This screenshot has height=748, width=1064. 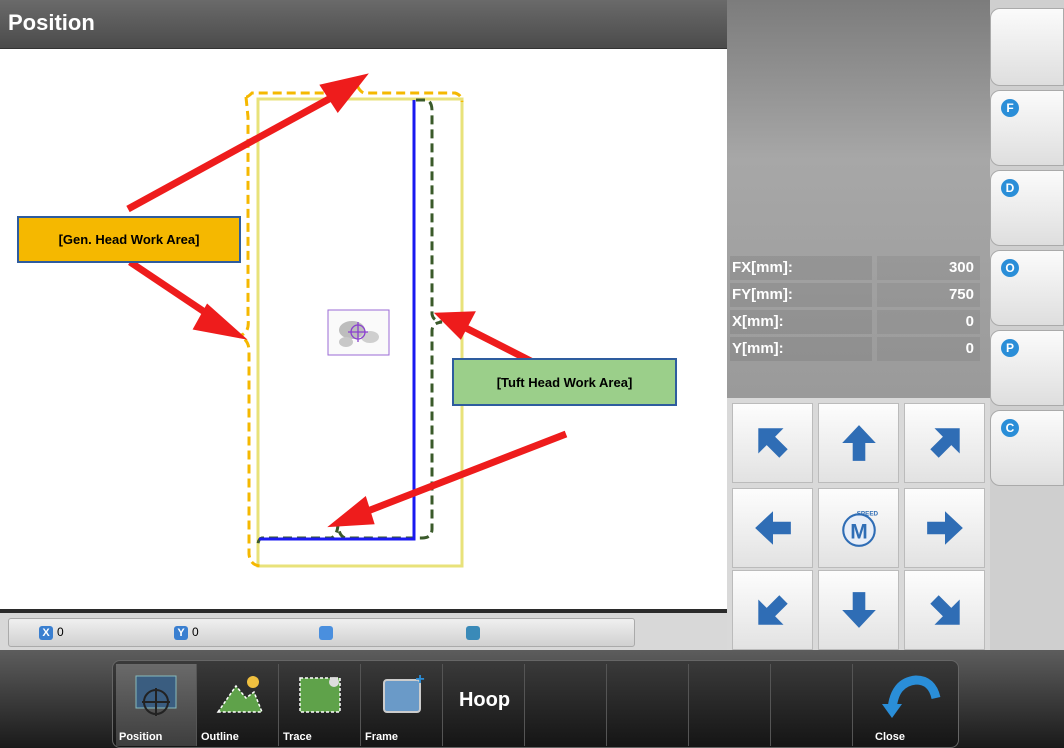 I want to click on outline-label: Outline, so click(x=220, y=737).